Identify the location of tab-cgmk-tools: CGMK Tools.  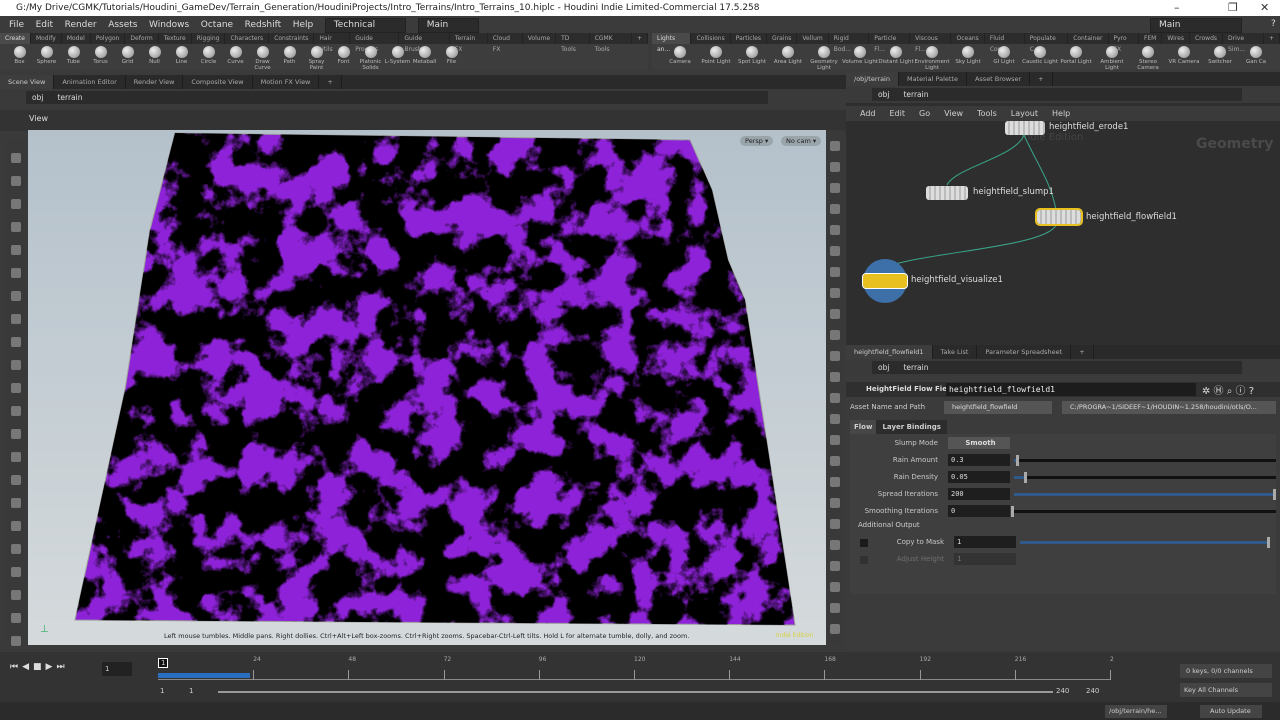
(611, 43).